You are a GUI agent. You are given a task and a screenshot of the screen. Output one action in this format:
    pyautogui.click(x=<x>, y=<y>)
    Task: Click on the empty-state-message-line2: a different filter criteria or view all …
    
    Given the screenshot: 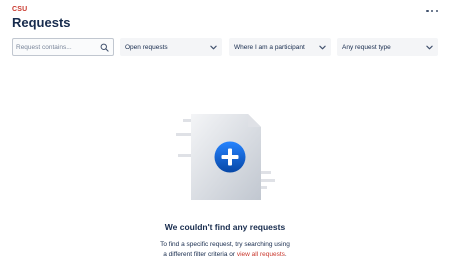 What is the action you would take?
    pyautogui.click(x=225, y=255)
    